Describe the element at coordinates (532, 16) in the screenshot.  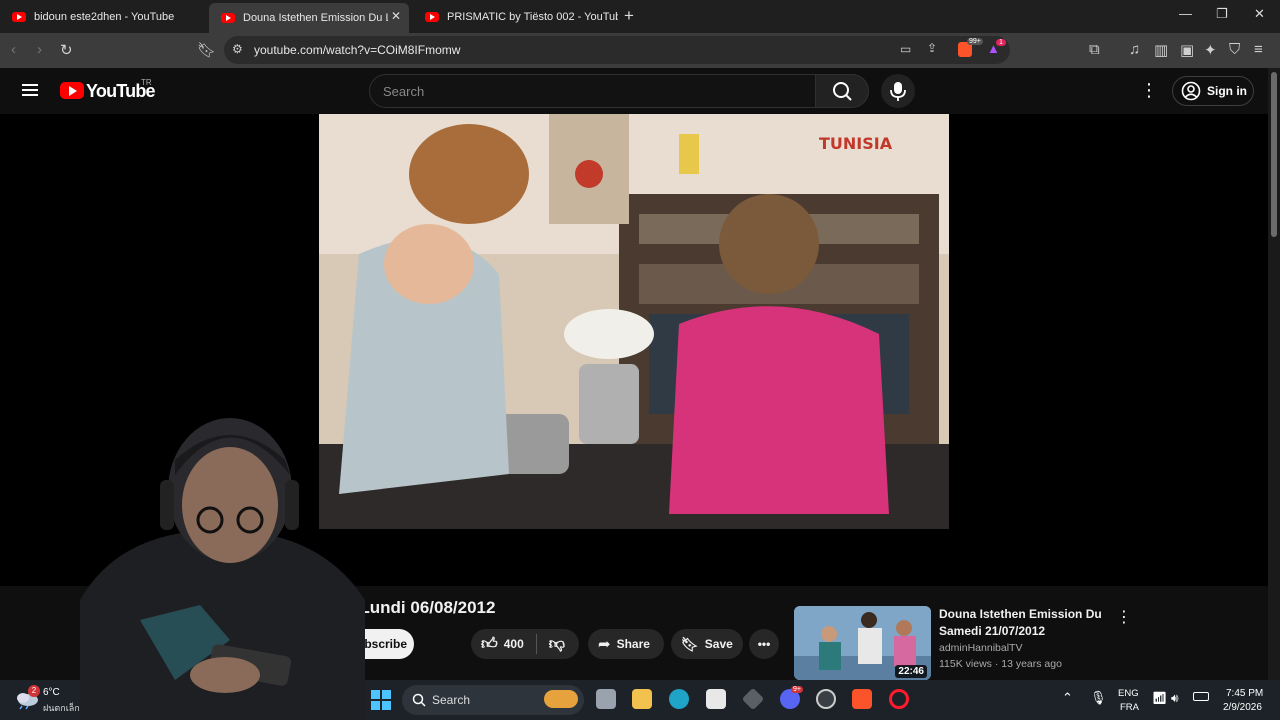
I see `tab-title: PRISMATIC by Tiësto 002 - YouTube` at that location.